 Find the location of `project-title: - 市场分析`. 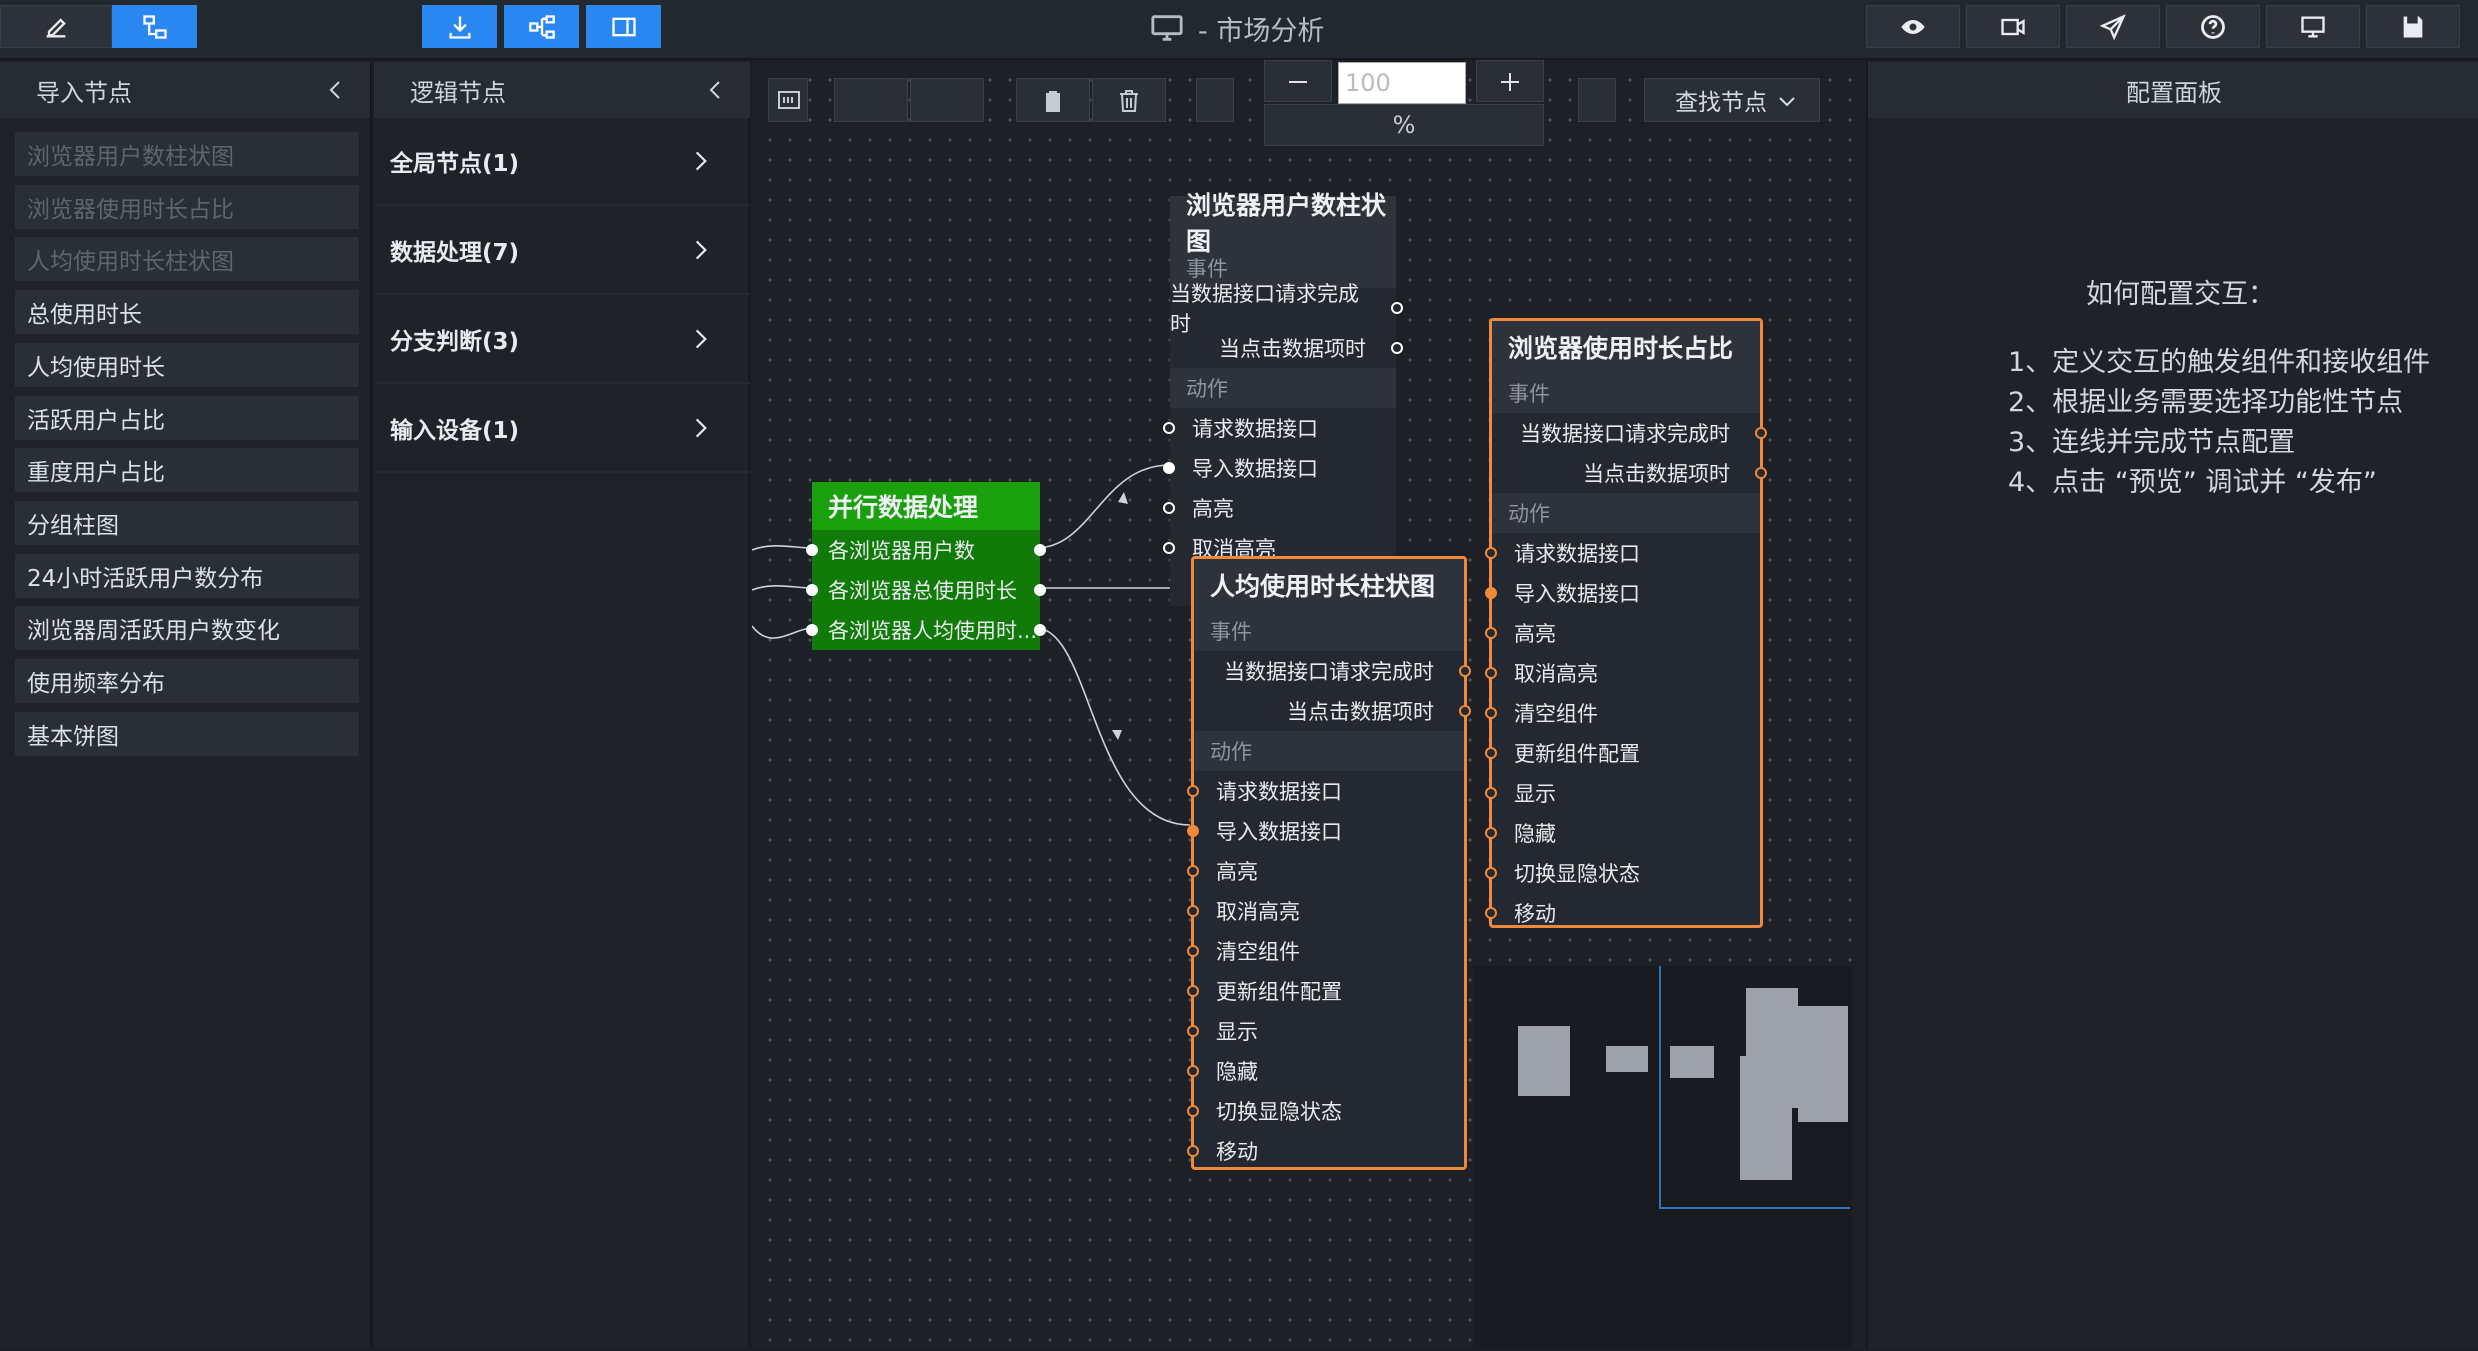

project-title: - 市场分析 is located at coordinates (1261, 31).